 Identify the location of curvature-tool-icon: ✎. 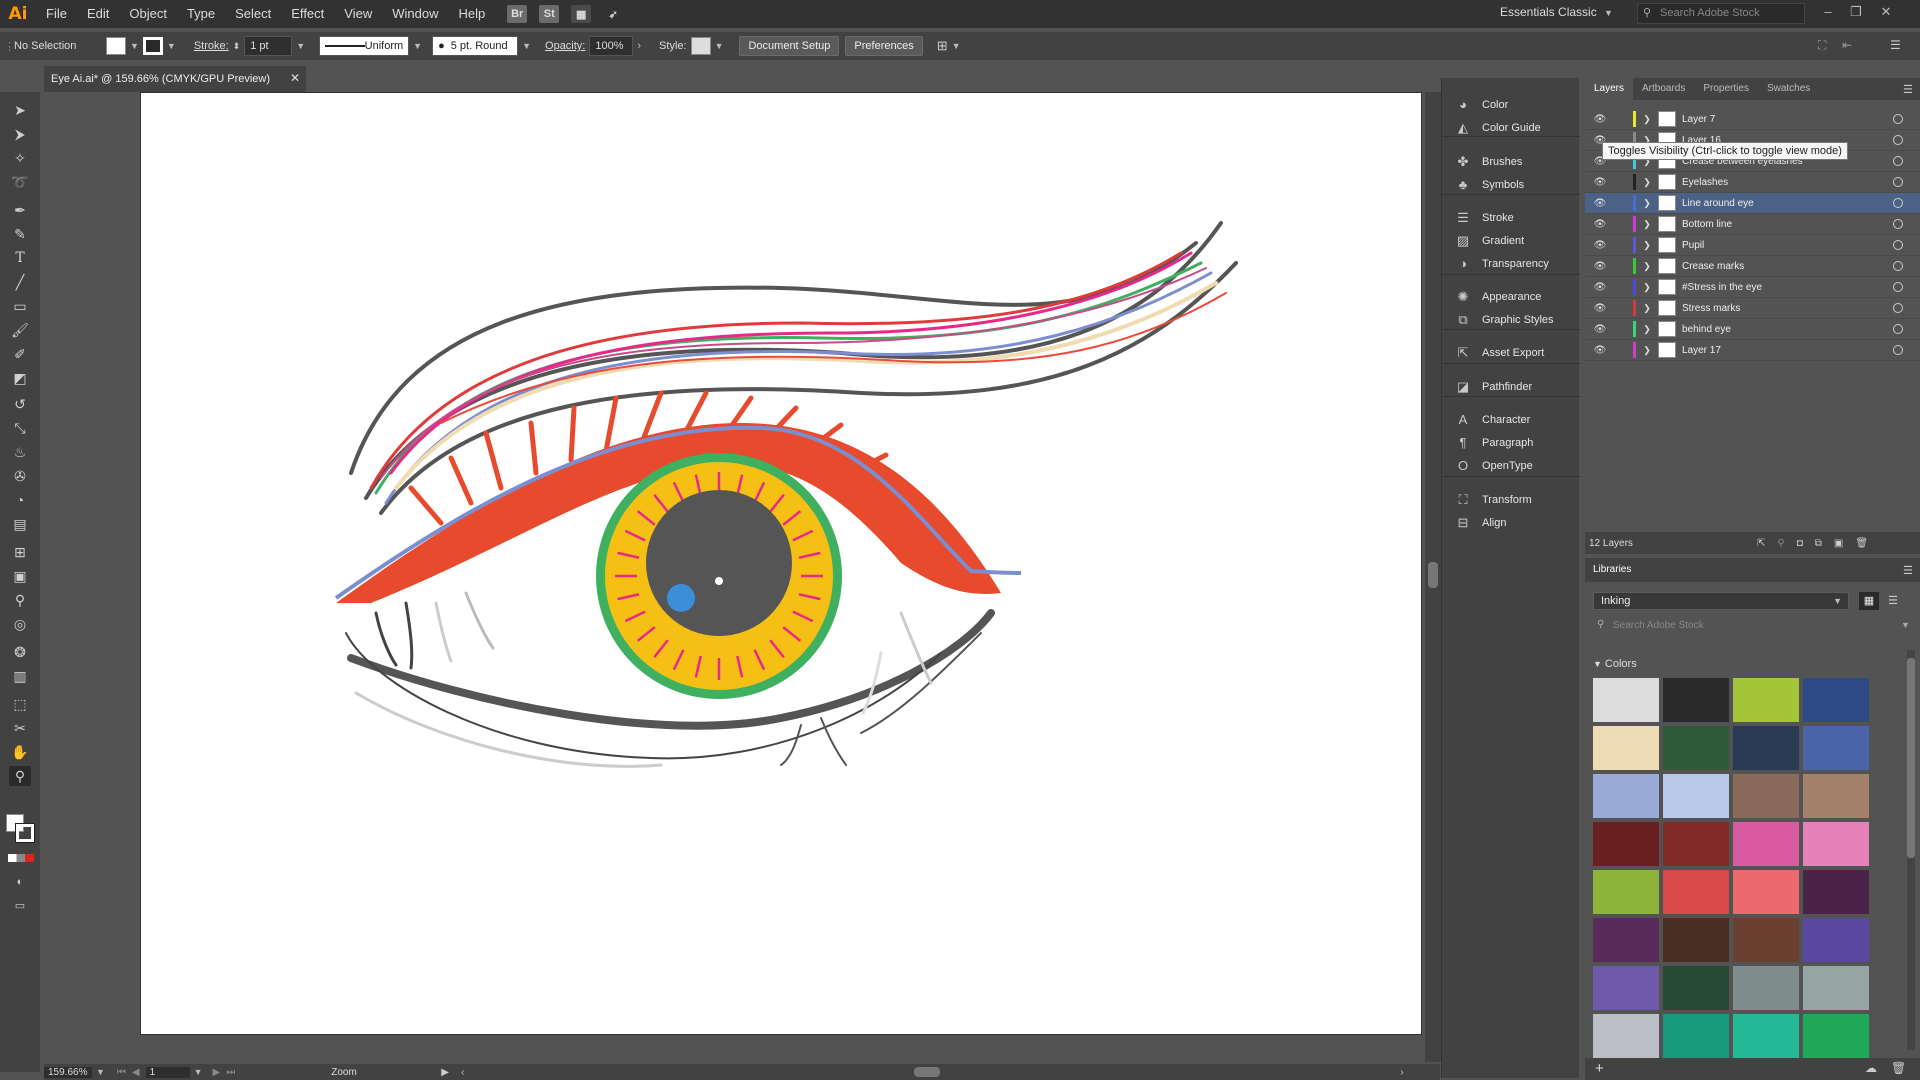
(20, 234).